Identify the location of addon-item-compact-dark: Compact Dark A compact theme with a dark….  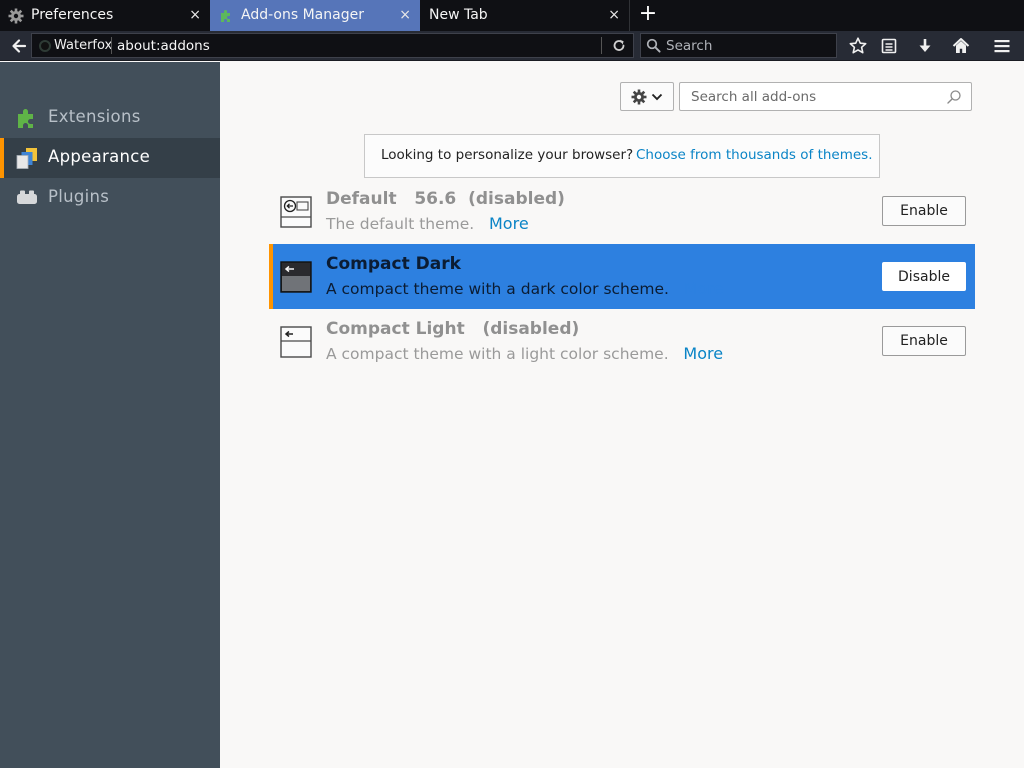
(622, 276).